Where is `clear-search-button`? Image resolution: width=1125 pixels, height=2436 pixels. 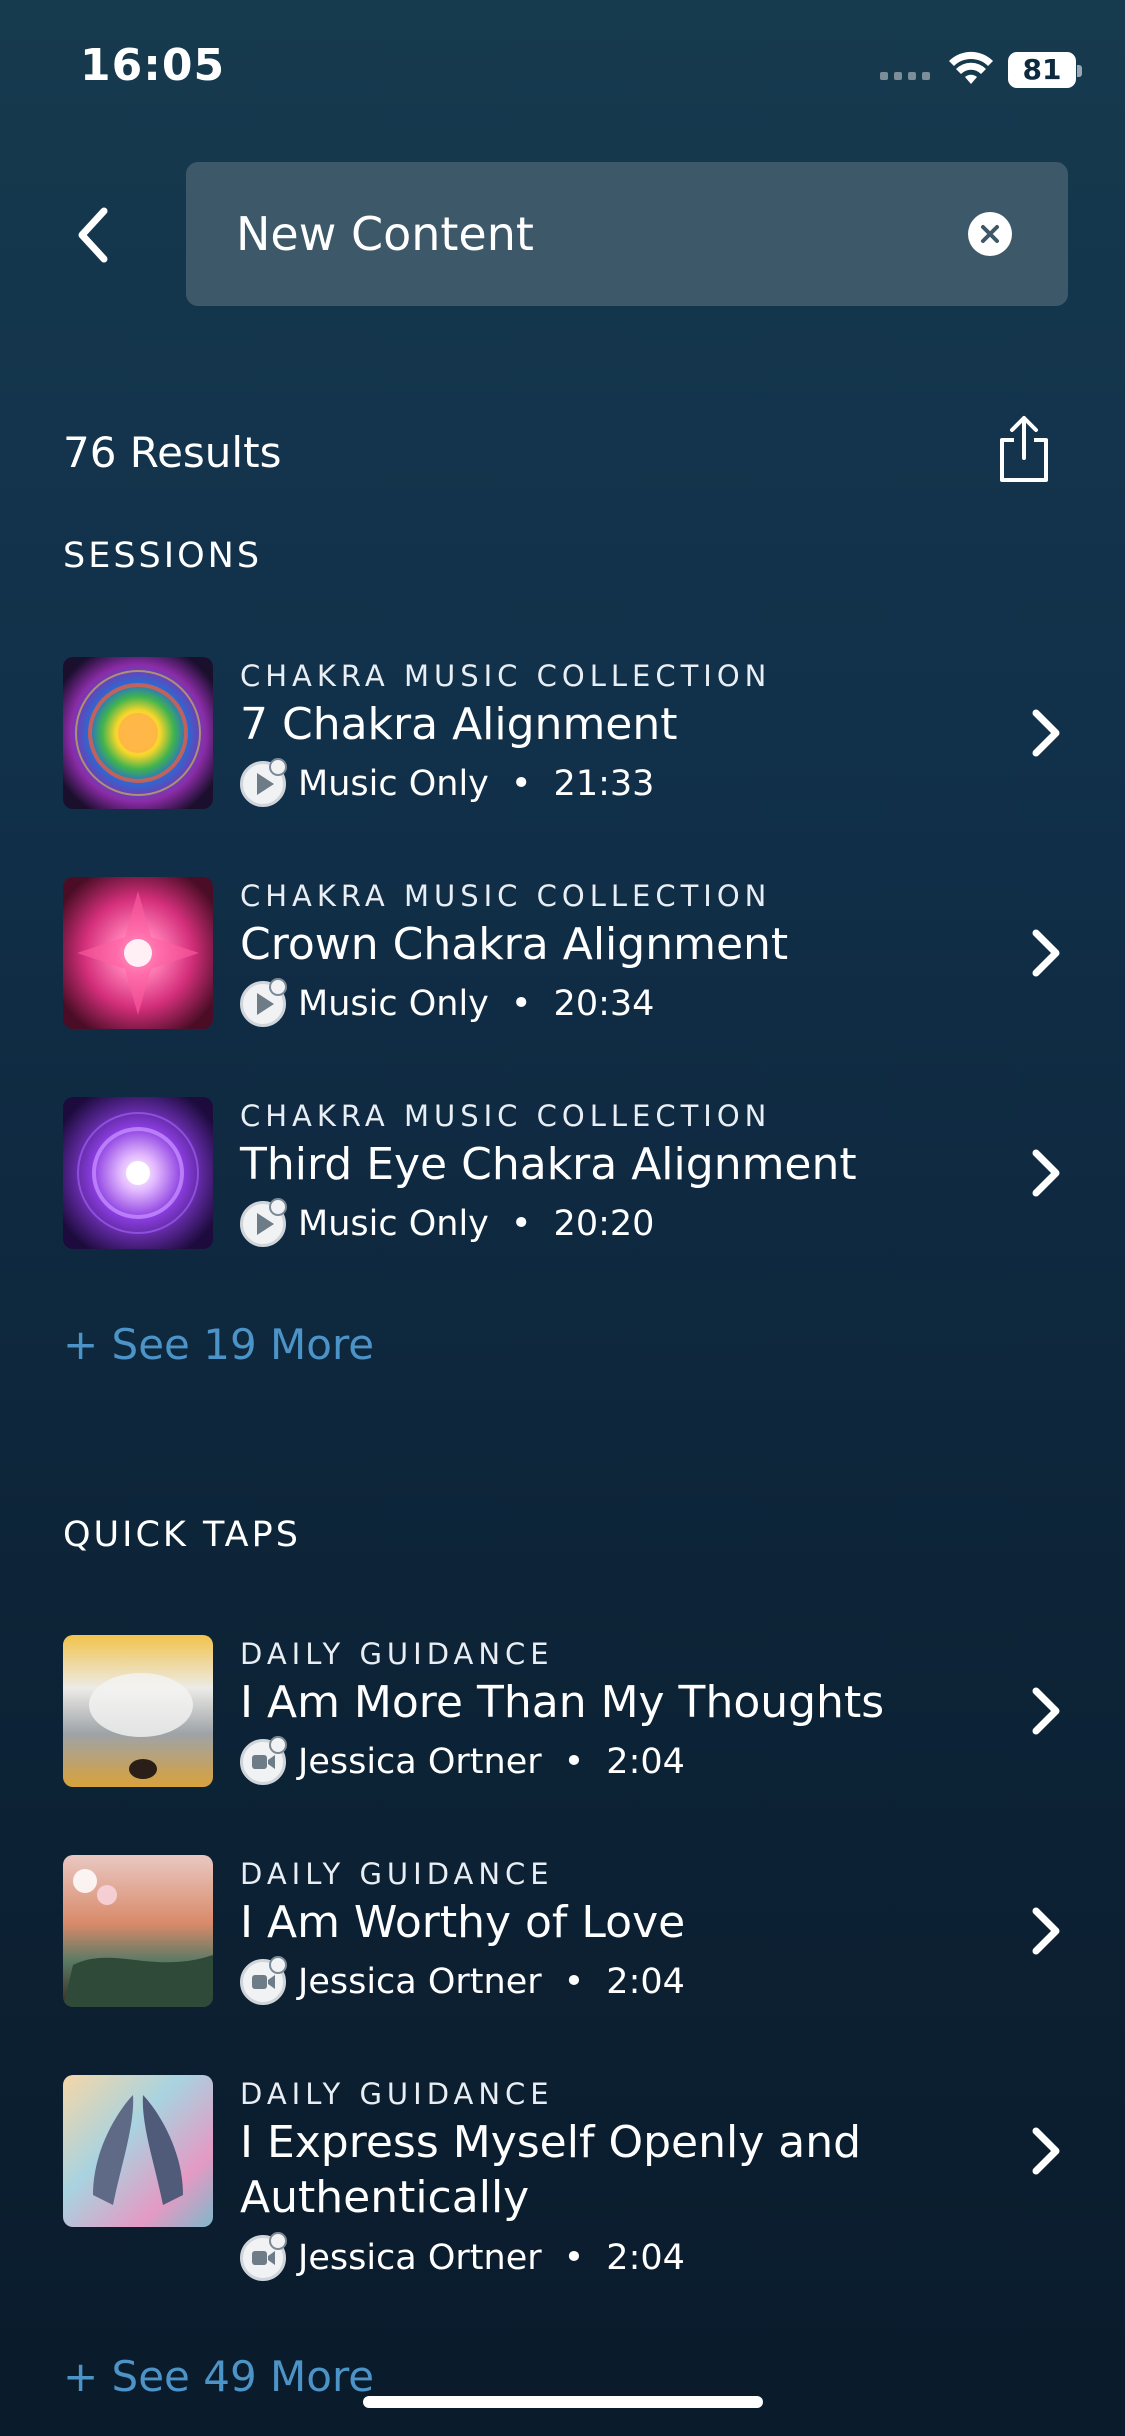 clear-search-button is located at coordinates (990, 234).